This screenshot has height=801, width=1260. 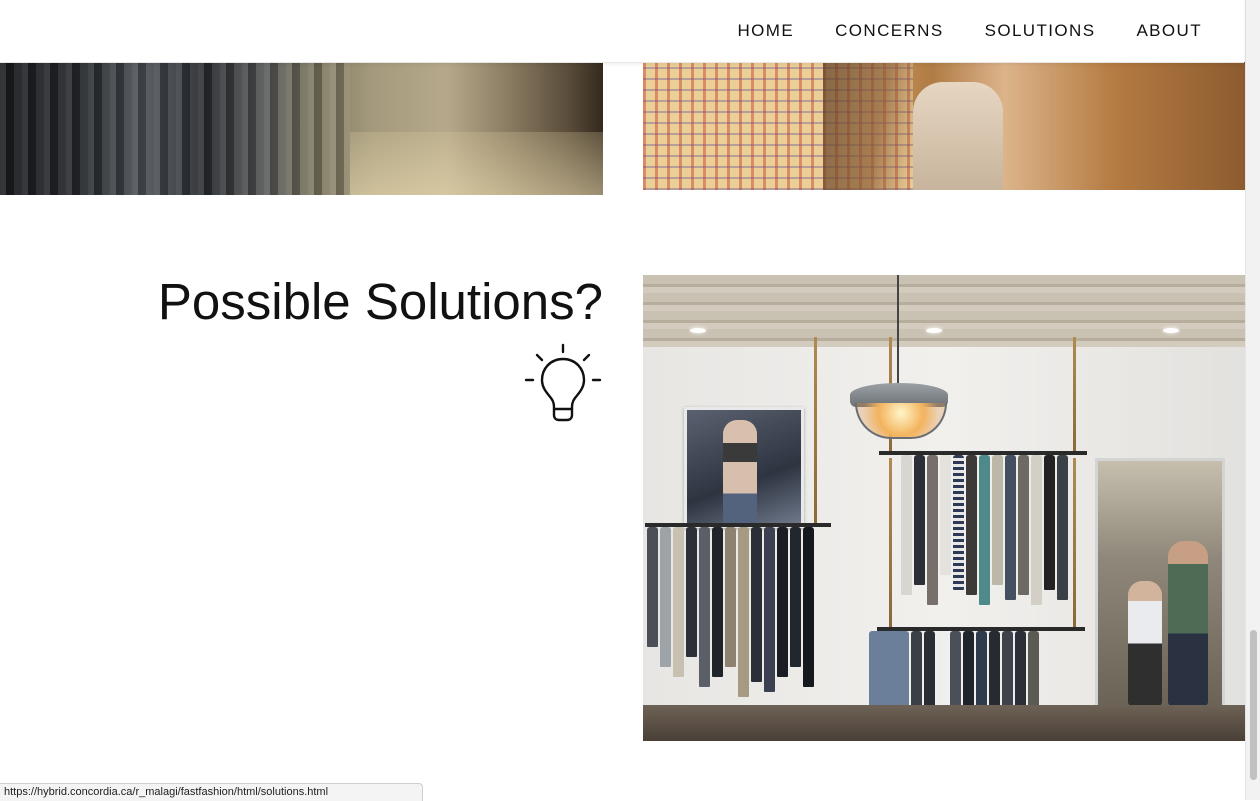 I want to click on nav-about: ABOUT, so click(x=1169, y=31).